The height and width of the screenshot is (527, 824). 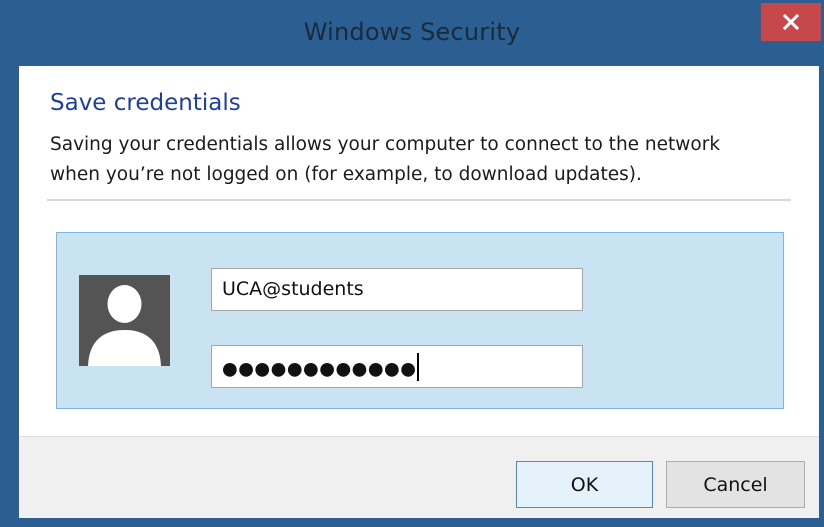 I want to click on user-silhouette-icon, so click(x=124, y=325).